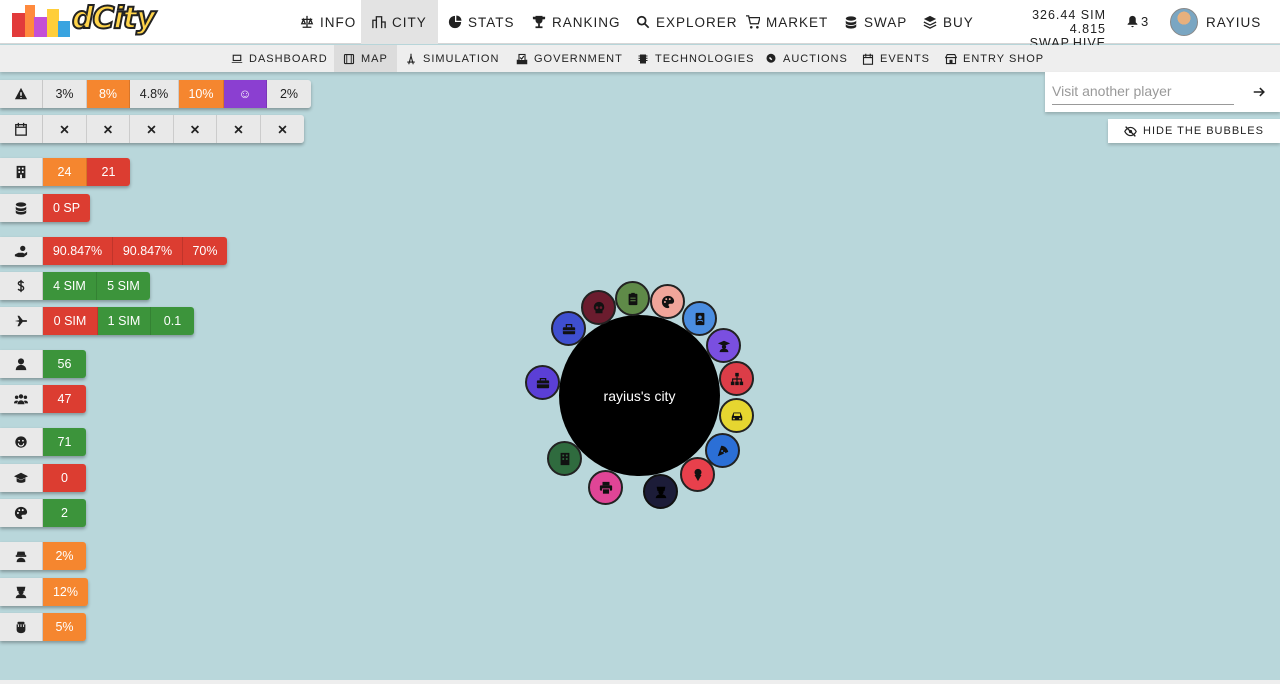 The width and height of the screenshot is (1280, 684). What do you see at coordinates (328, 22) in the screenshot?
I see `nav-info: INFO` at bounding box center [328, 22].